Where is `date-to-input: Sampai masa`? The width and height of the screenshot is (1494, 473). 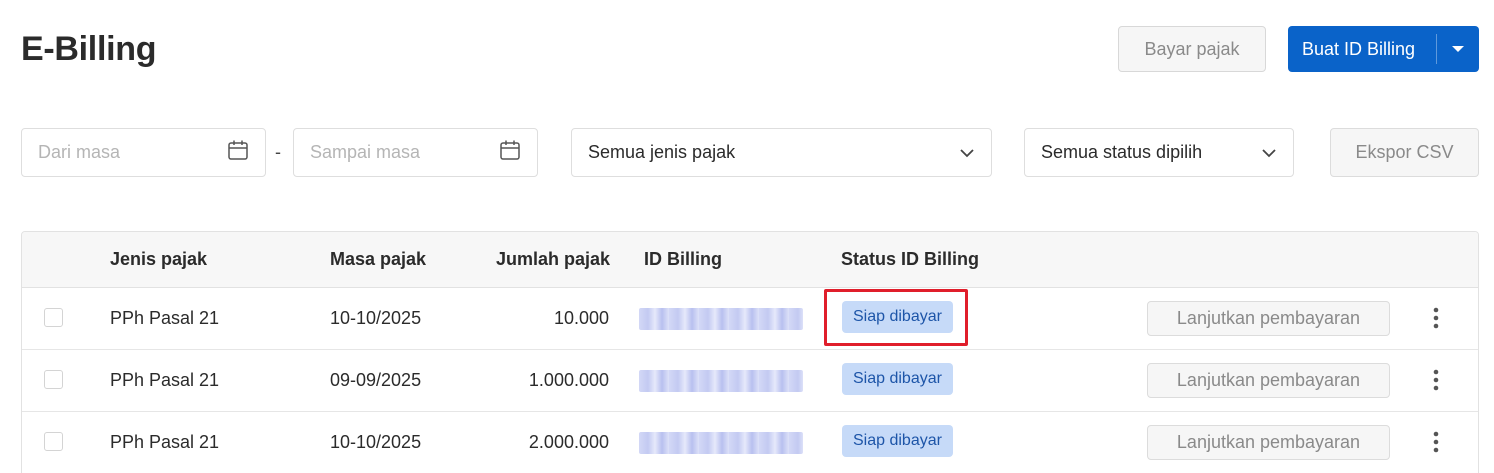
date-to-input: Sampai masa is located at coordinates (415, 152).